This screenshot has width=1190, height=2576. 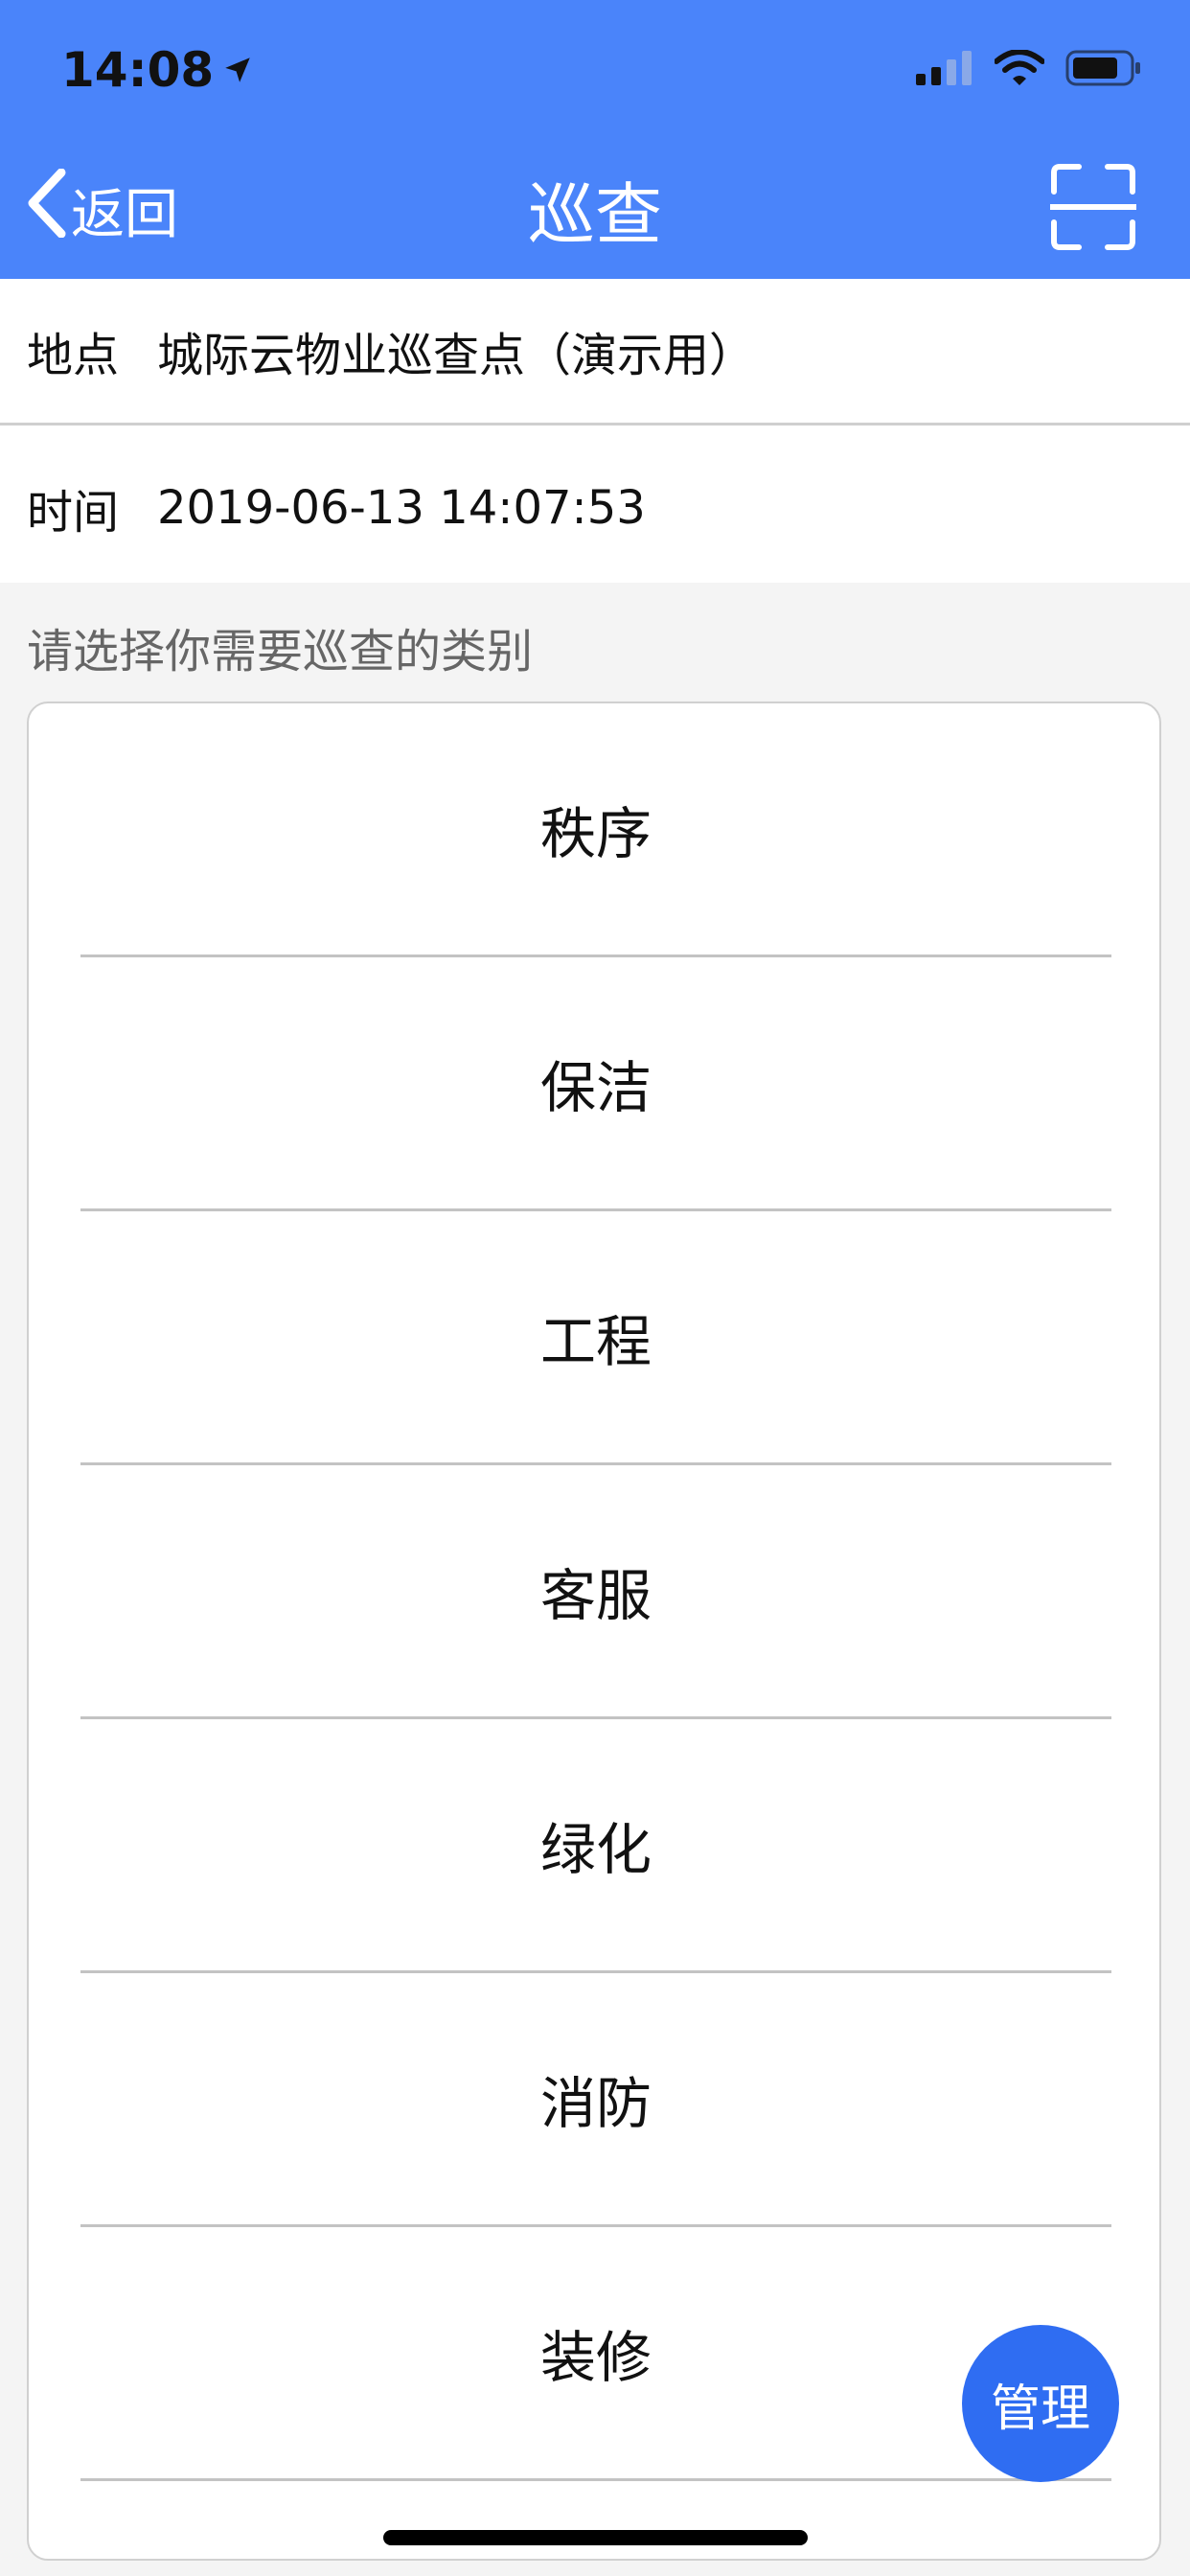 What do you see at coordinates (280, 651) in the screenshot?
I see `category-prompt: 请选择你需要巡查的类别` at bounding box center [280, 651].